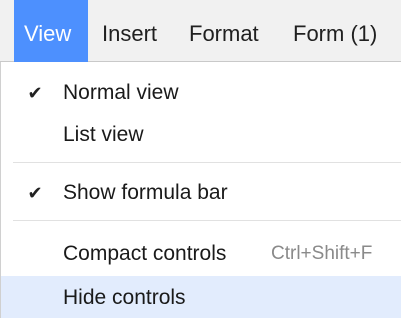 This screenshot has height=318, width=401. What do you see at coordinates (145, 192) in the screenshot?
I see `menu-option-label: Show formula bar` at bounding box center [145, 192].